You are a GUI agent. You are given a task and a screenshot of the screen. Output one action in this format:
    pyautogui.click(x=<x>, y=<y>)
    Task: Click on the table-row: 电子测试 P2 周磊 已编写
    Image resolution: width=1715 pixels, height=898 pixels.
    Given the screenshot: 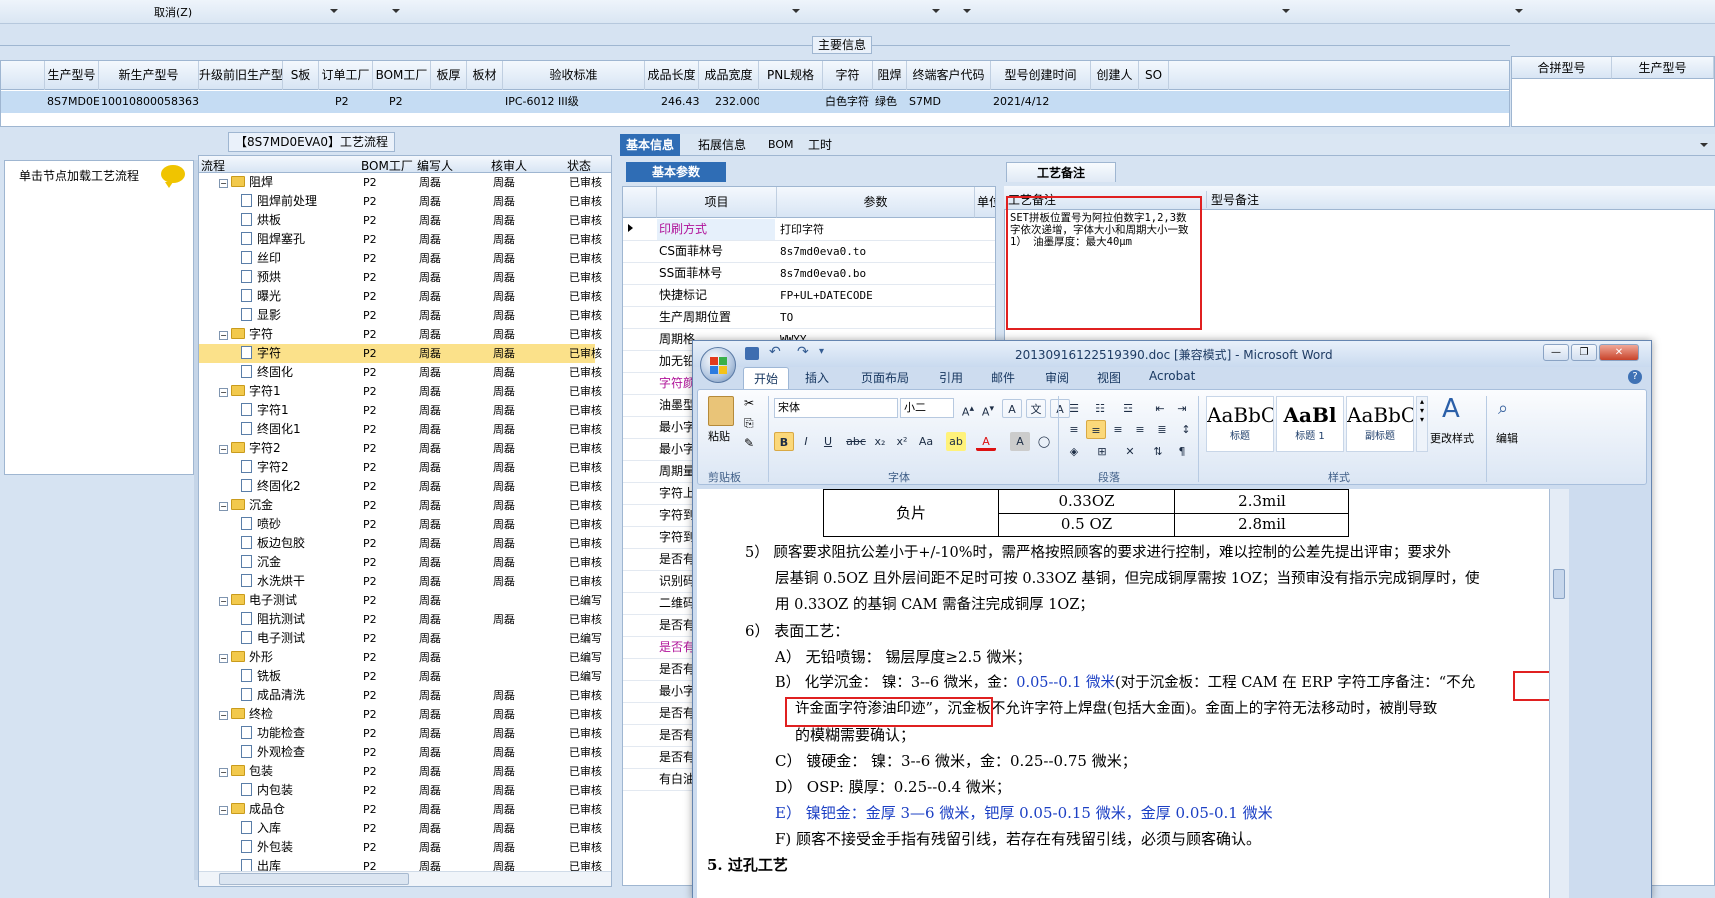 What is the action you would take?
    pyautogui.click(x=400, y=638)
    